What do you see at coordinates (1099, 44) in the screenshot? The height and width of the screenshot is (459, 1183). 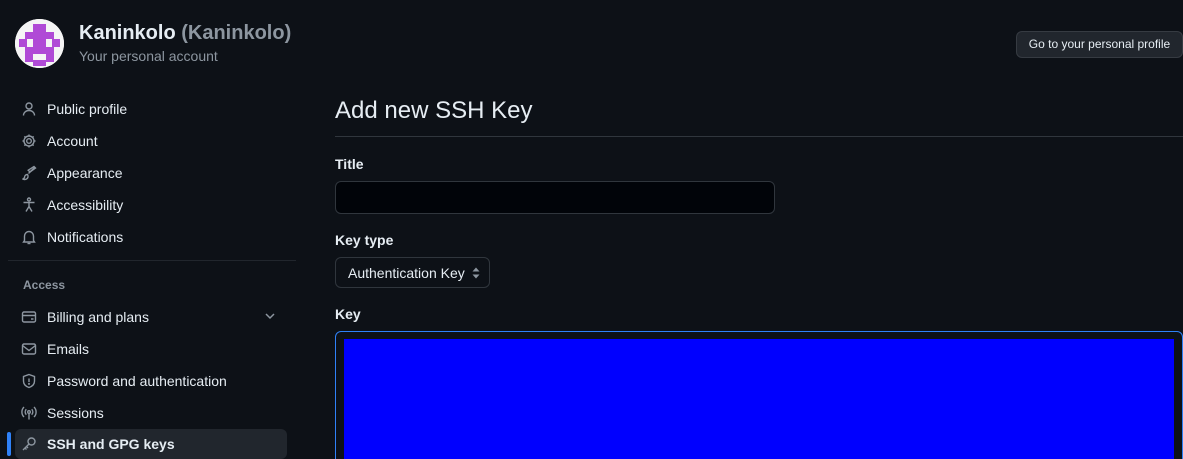 I see `go-to-profile-button: Go to your personal profile` at bounding box center [1099, 44].